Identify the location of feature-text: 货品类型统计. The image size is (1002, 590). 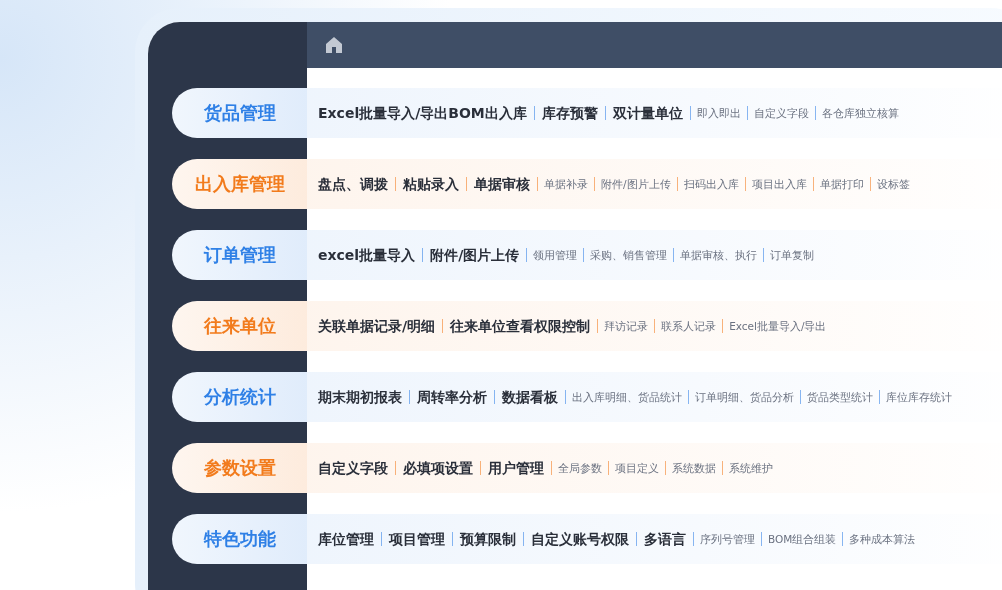
(839, 397).